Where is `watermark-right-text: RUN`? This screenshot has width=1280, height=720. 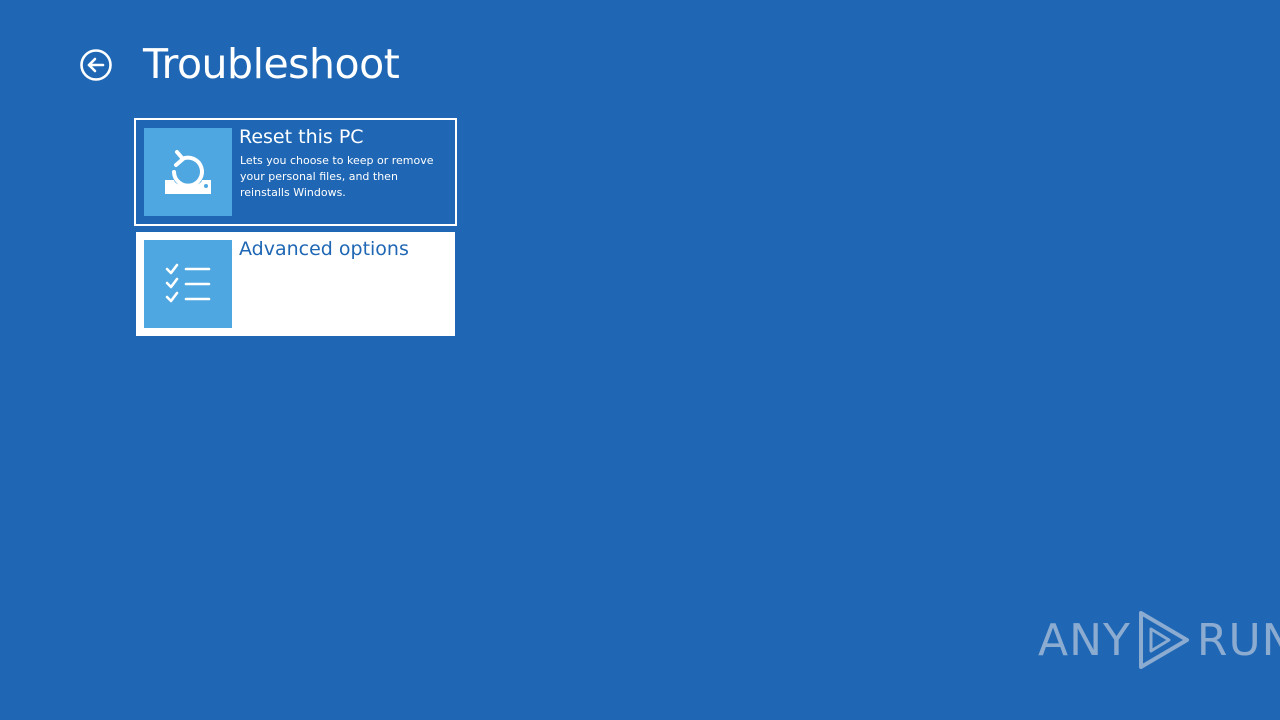
watermark-right-text: RUN is located at coordinates (1238, 640).